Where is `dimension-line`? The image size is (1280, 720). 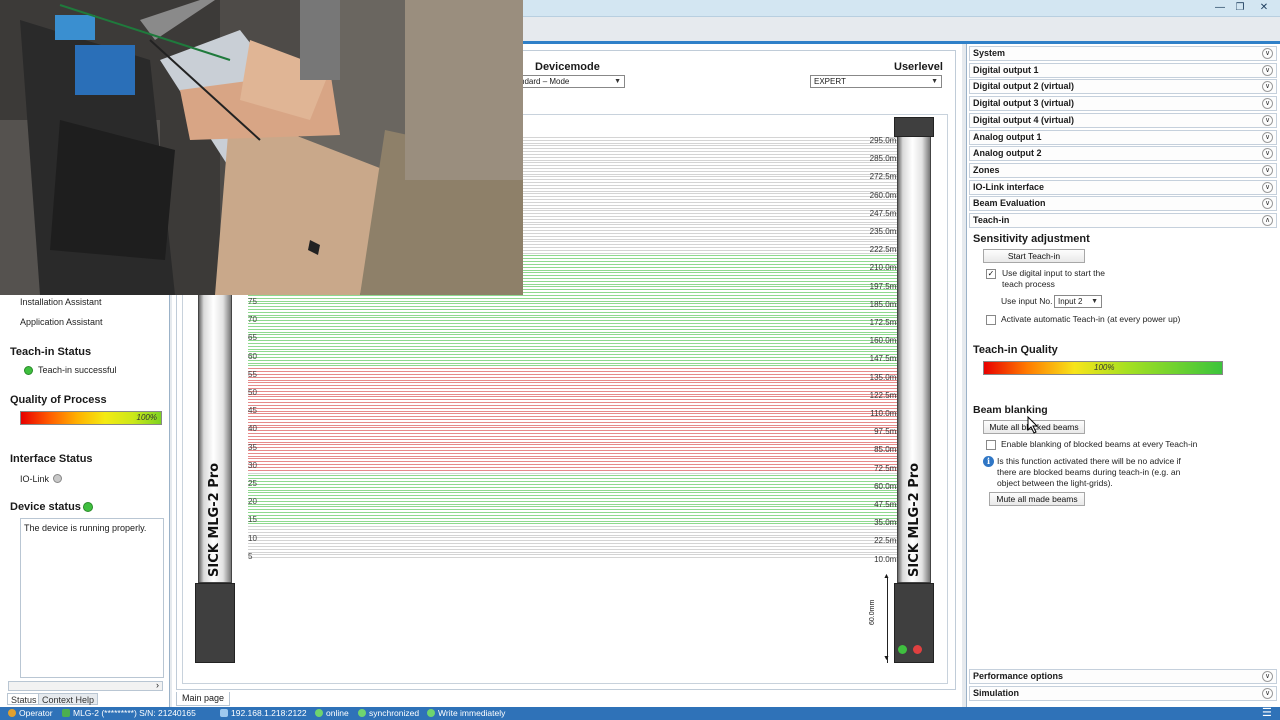 dimension-line is located at coordinates (887, 620).